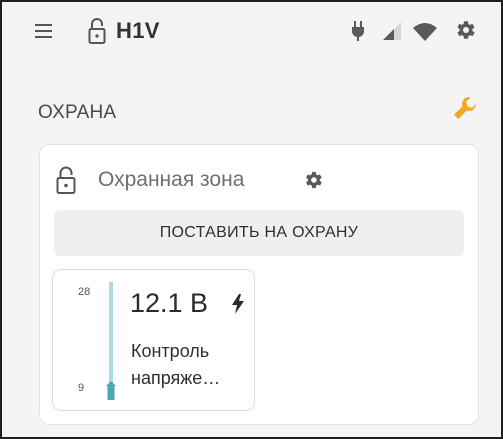 The width and height of the screenshot is (503, 439). I want to click on zone-settings-gear-icon, so click(313, 180).